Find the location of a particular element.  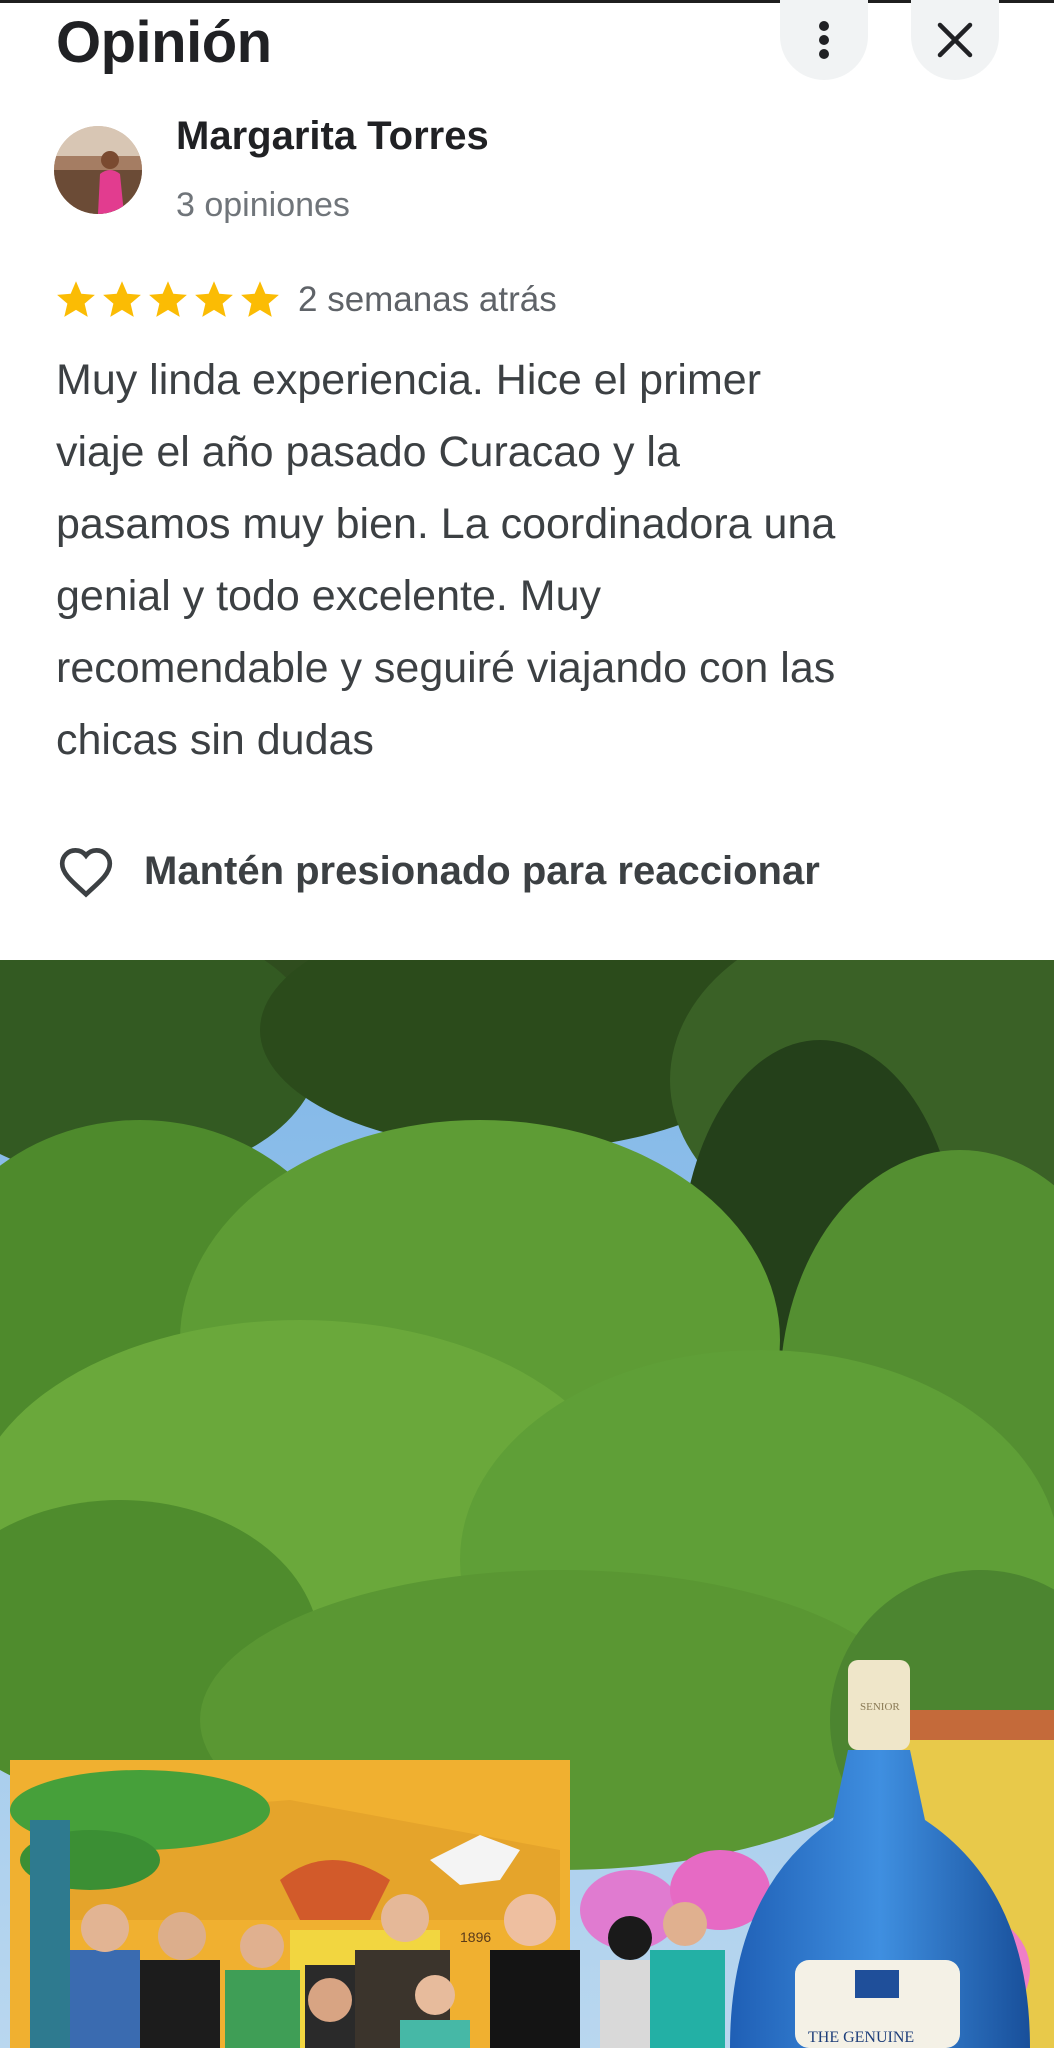

react-button: Mantén presionado para reaccionar is located at coordinates (438, 871).